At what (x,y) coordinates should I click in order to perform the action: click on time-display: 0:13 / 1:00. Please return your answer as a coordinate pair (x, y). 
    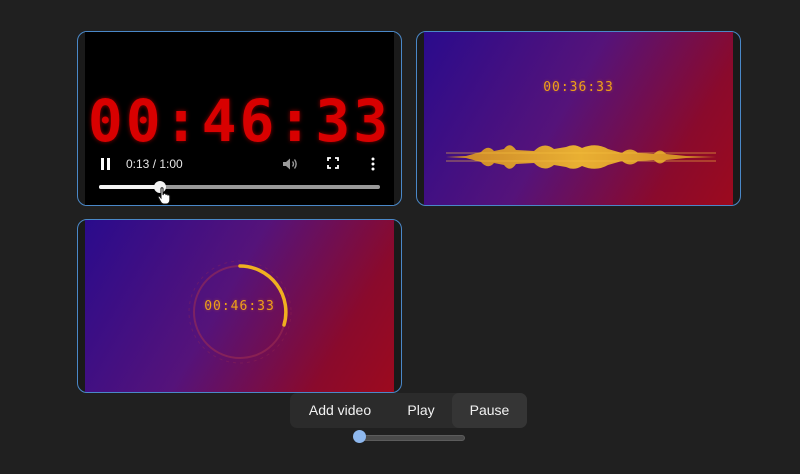
    Looking at the image, I should click on (154, 164).